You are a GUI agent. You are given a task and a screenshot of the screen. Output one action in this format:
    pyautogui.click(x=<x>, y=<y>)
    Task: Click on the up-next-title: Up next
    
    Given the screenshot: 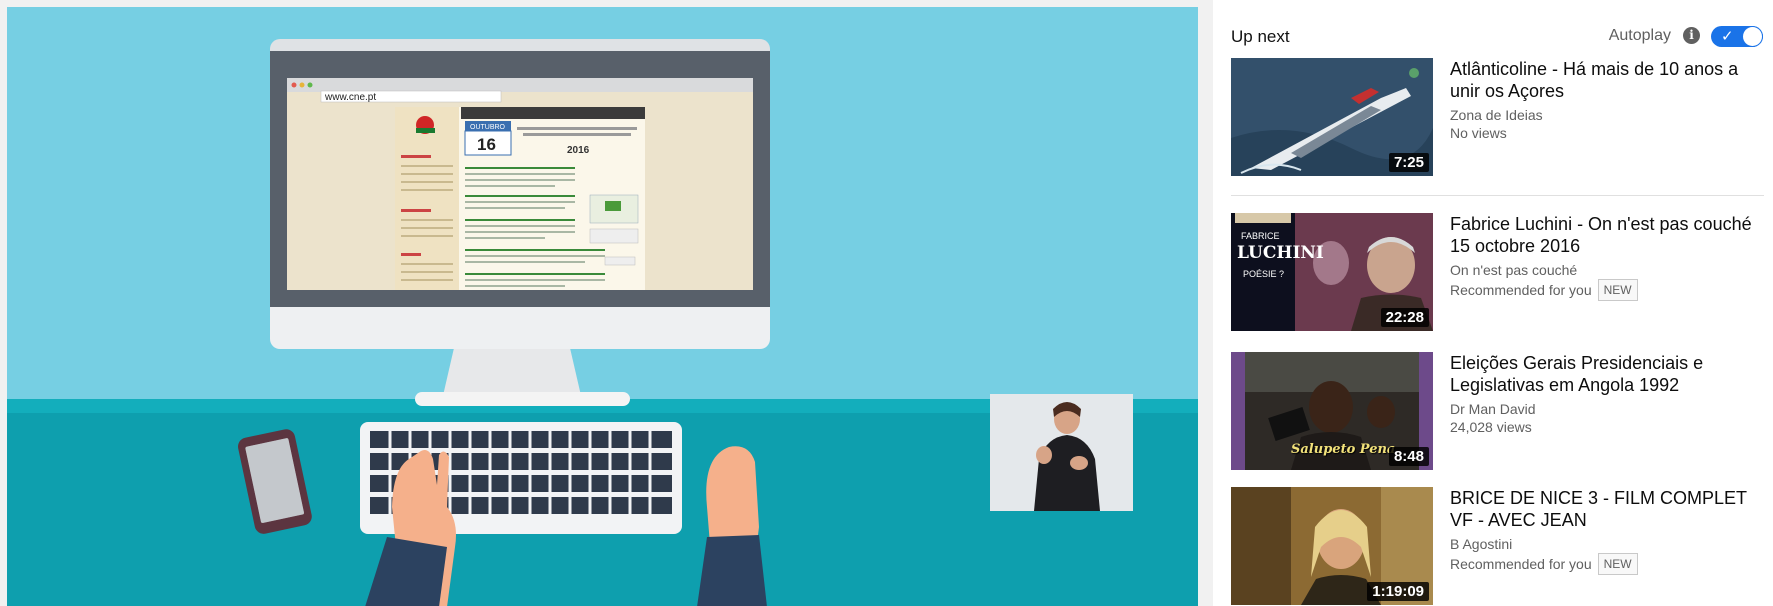 What is the action you would take?
    pyautogui.click(x=1260, y=36)
    